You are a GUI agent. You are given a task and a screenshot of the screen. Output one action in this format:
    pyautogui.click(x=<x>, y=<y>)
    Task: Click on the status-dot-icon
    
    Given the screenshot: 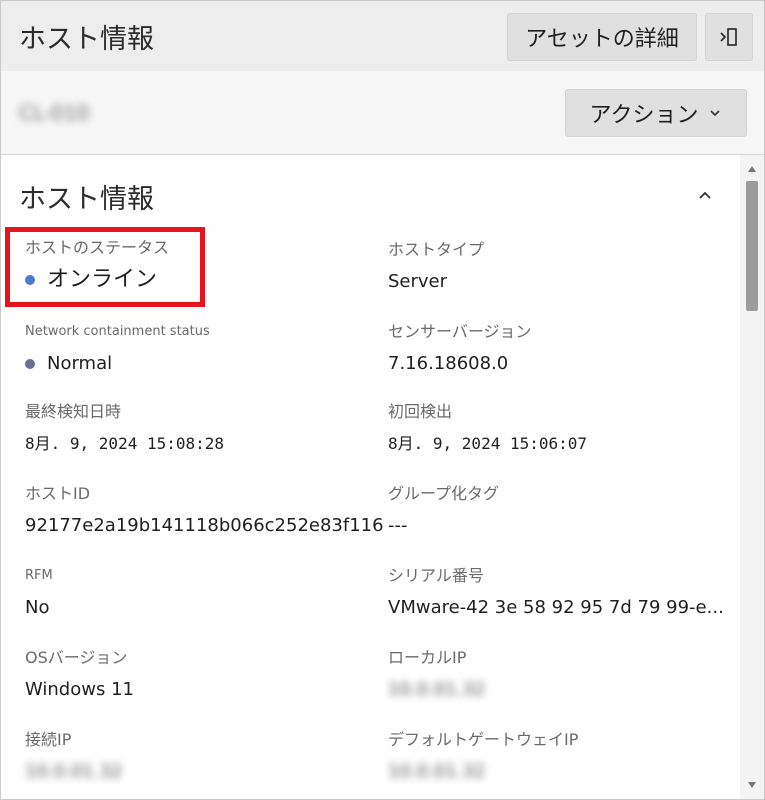 What is the action you would take?
    pyautogui.click(x=30, y=280)
    